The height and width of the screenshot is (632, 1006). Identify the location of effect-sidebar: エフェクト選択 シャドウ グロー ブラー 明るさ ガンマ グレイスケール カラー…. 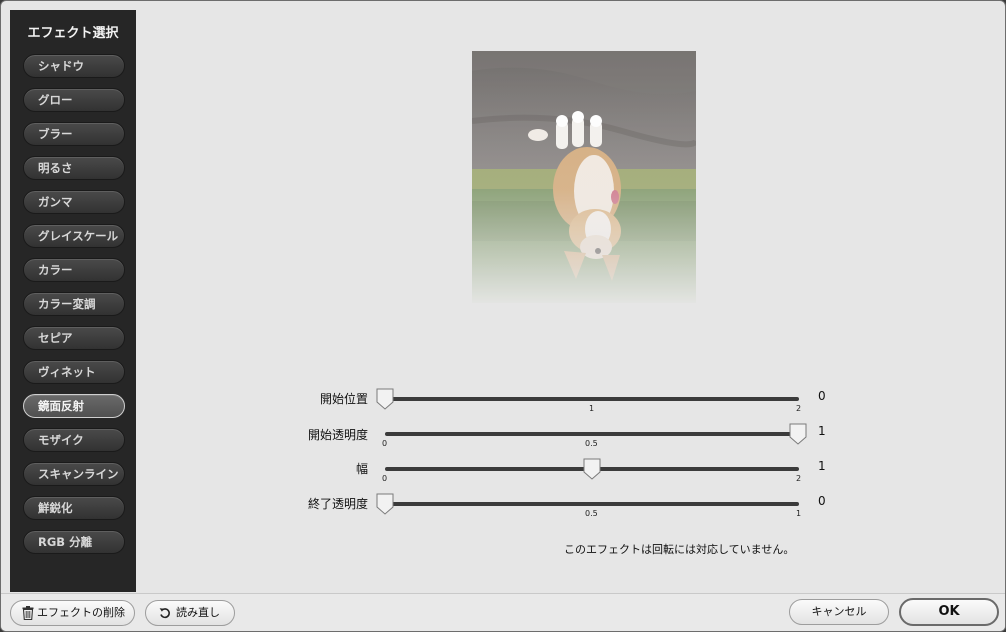
(77, 301).